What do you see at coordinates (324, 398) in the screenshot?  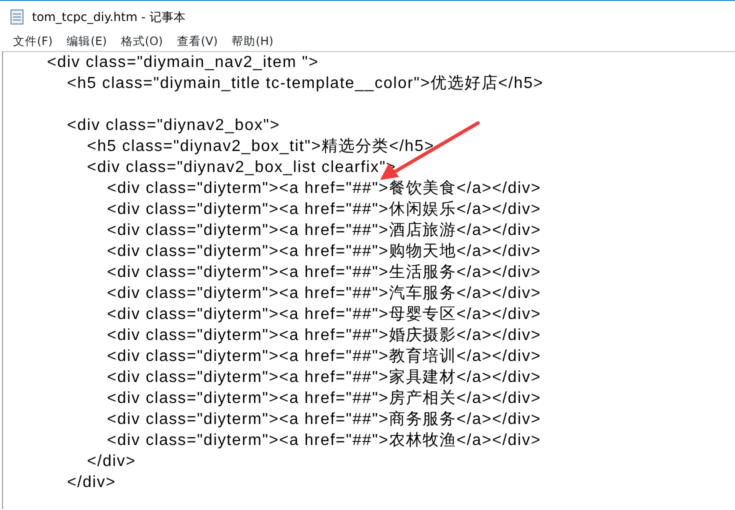 I see `code-line: <div class="diyterm"><a href="##">房产相关</a></div>` at bounding box center [324, 398].